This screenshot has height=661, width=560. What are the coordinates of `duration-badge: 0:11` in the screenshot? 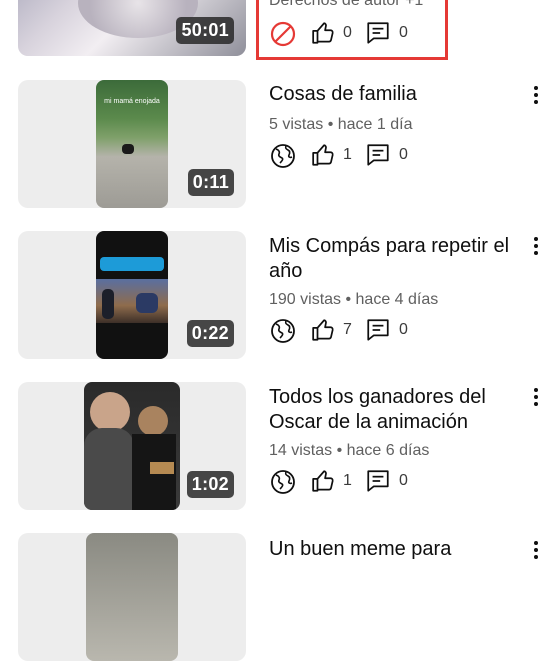 It's located at (210, 182).